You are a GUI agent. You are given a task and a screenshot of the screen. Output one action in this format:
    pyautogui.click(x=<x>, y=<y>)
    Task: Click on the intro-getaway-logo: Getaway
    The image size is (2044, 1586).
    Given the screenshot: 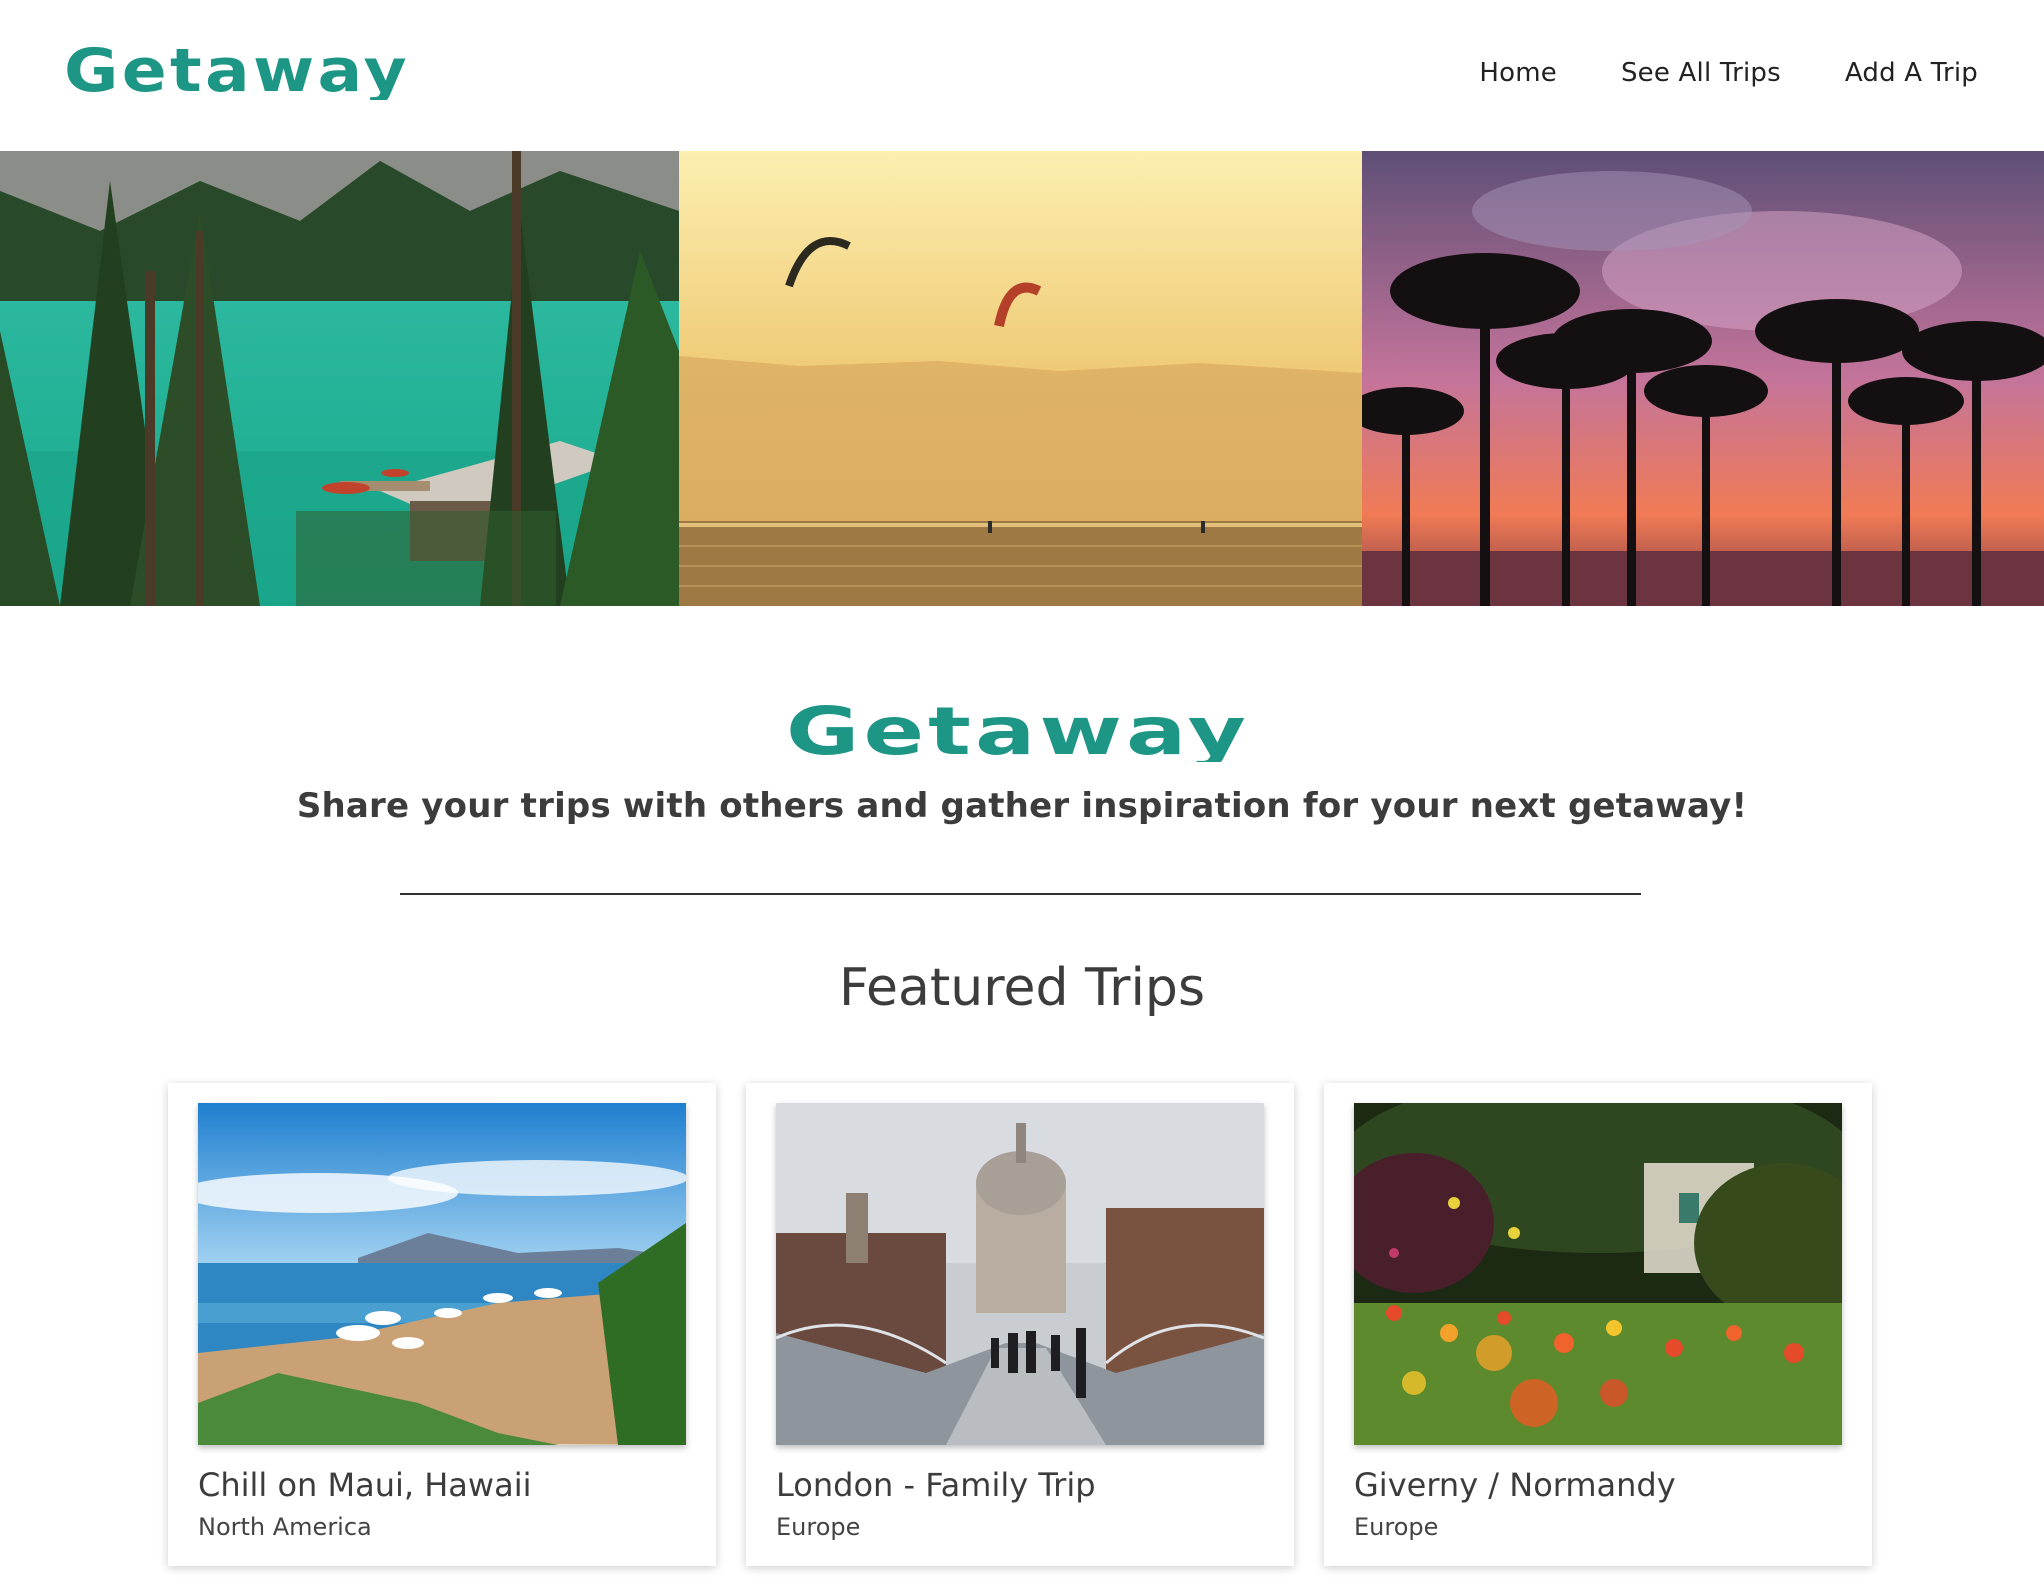 What is the action you would take?
    pyautogui.click(x=1018, y=730)
    